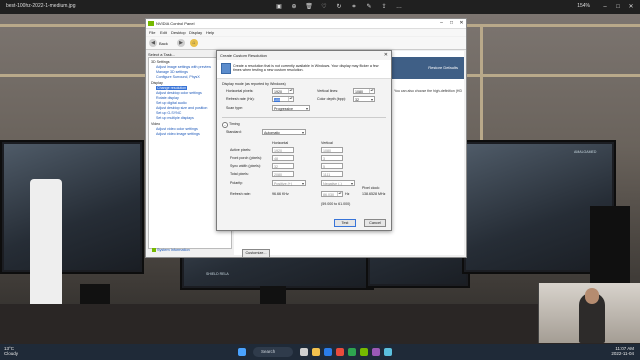 The width and height of the screenshot is (640, 360). Describe the element at coordinates (583, 6) in the screenshot. I see `zoom-level: 154%` at that location.